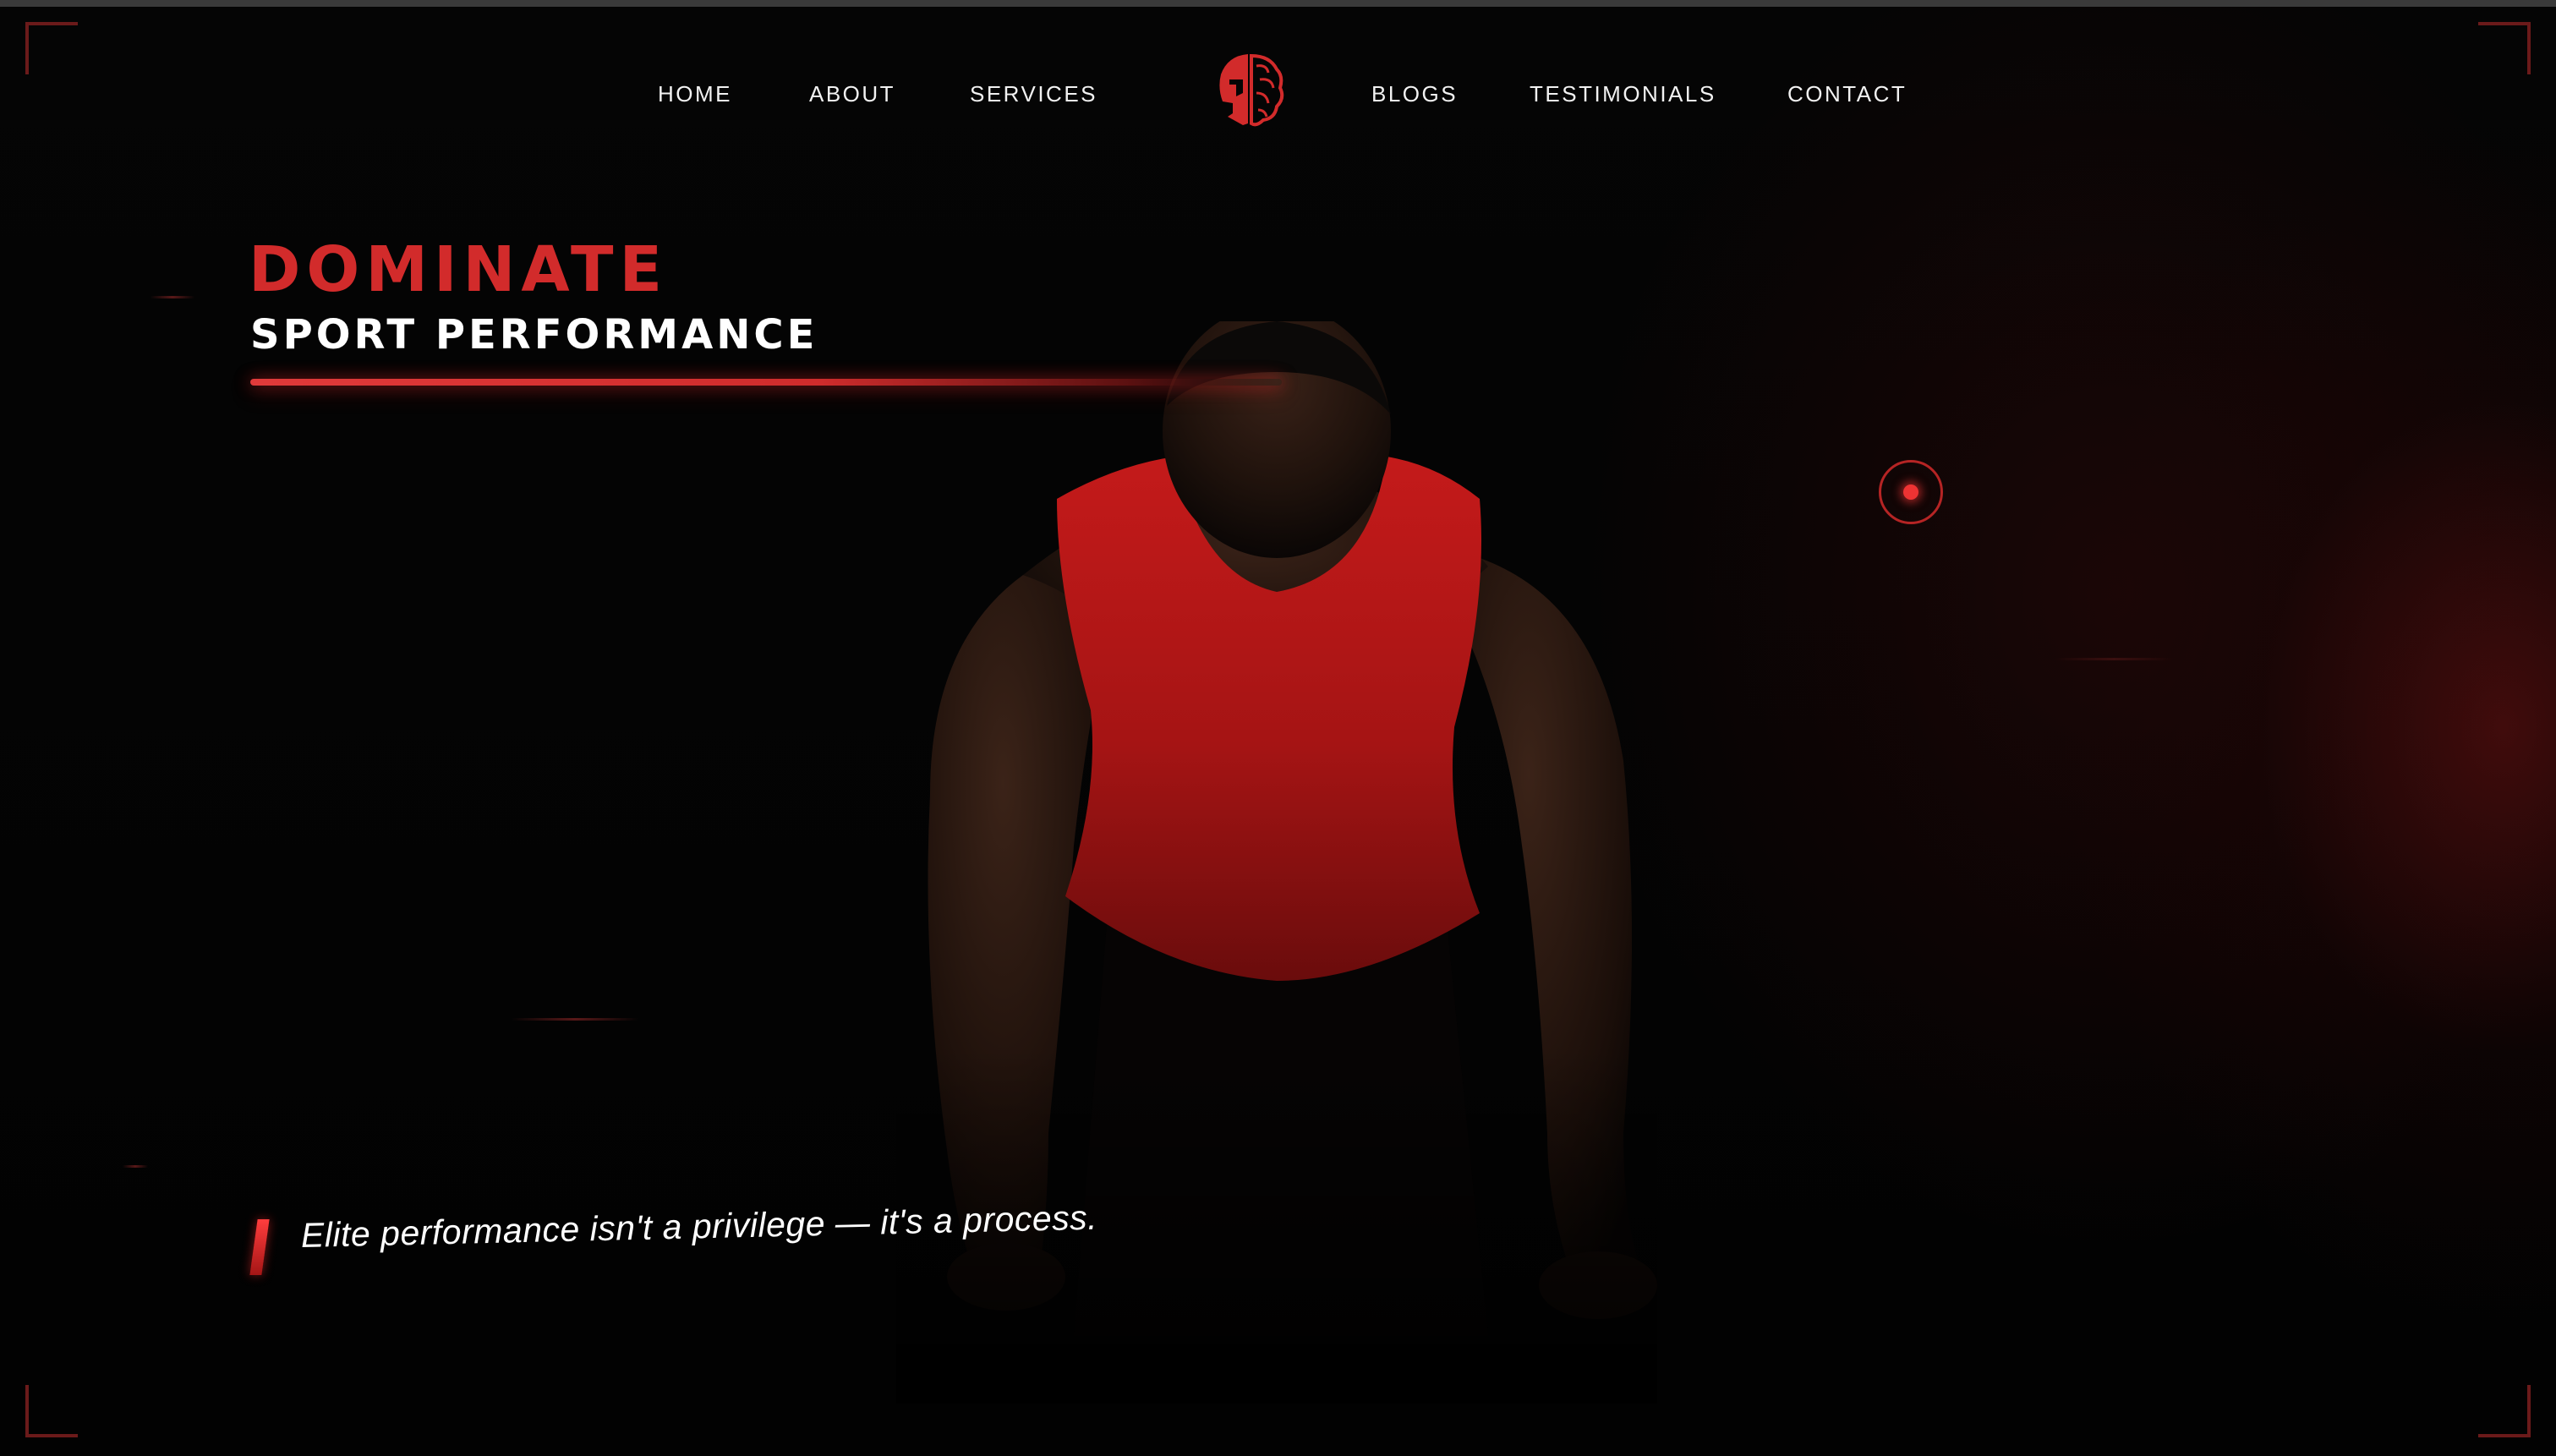 The height and width of the screenshot is (1456, 2556). I want to click on quote-accent-bar, so click(259, 1247).